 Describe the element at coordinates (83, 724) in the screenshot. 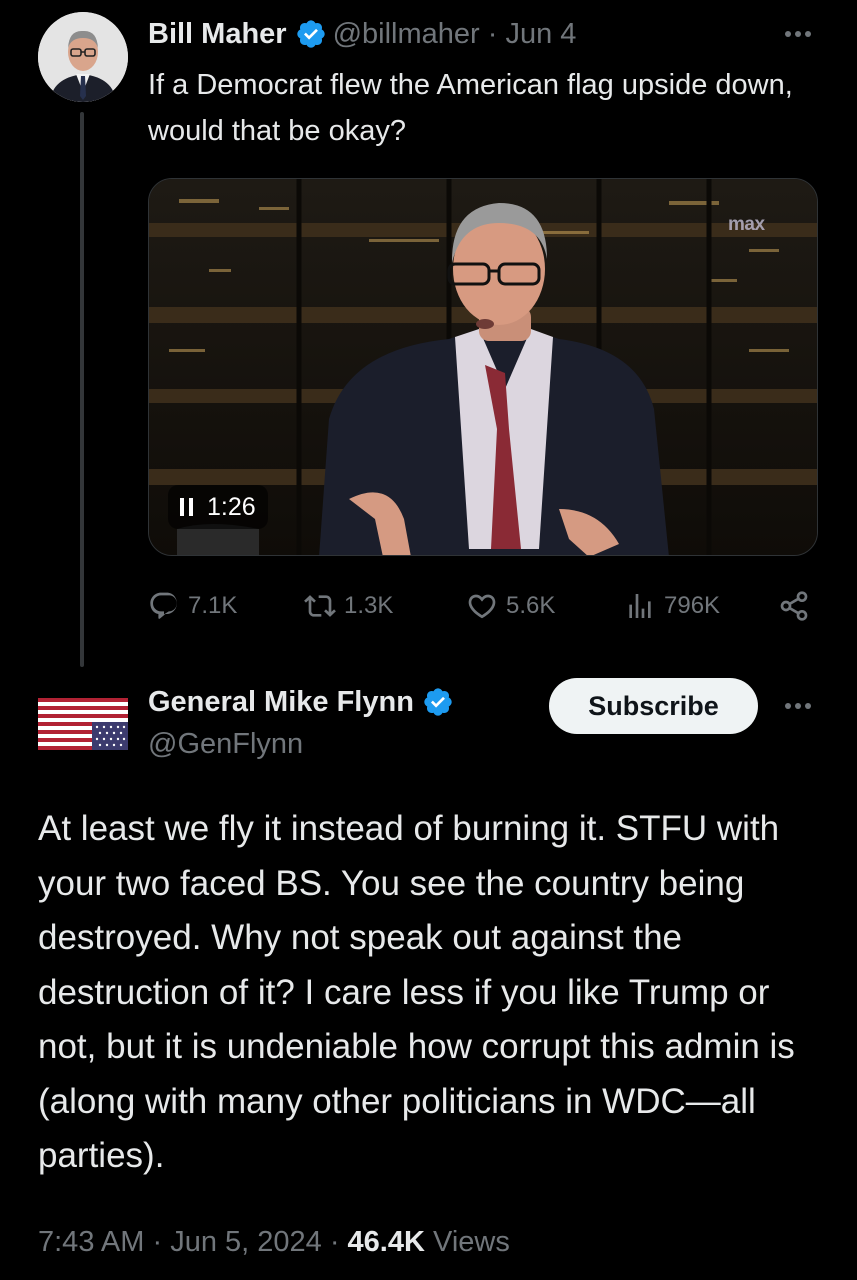

I see `upside-down-flag-avatar` at that location.